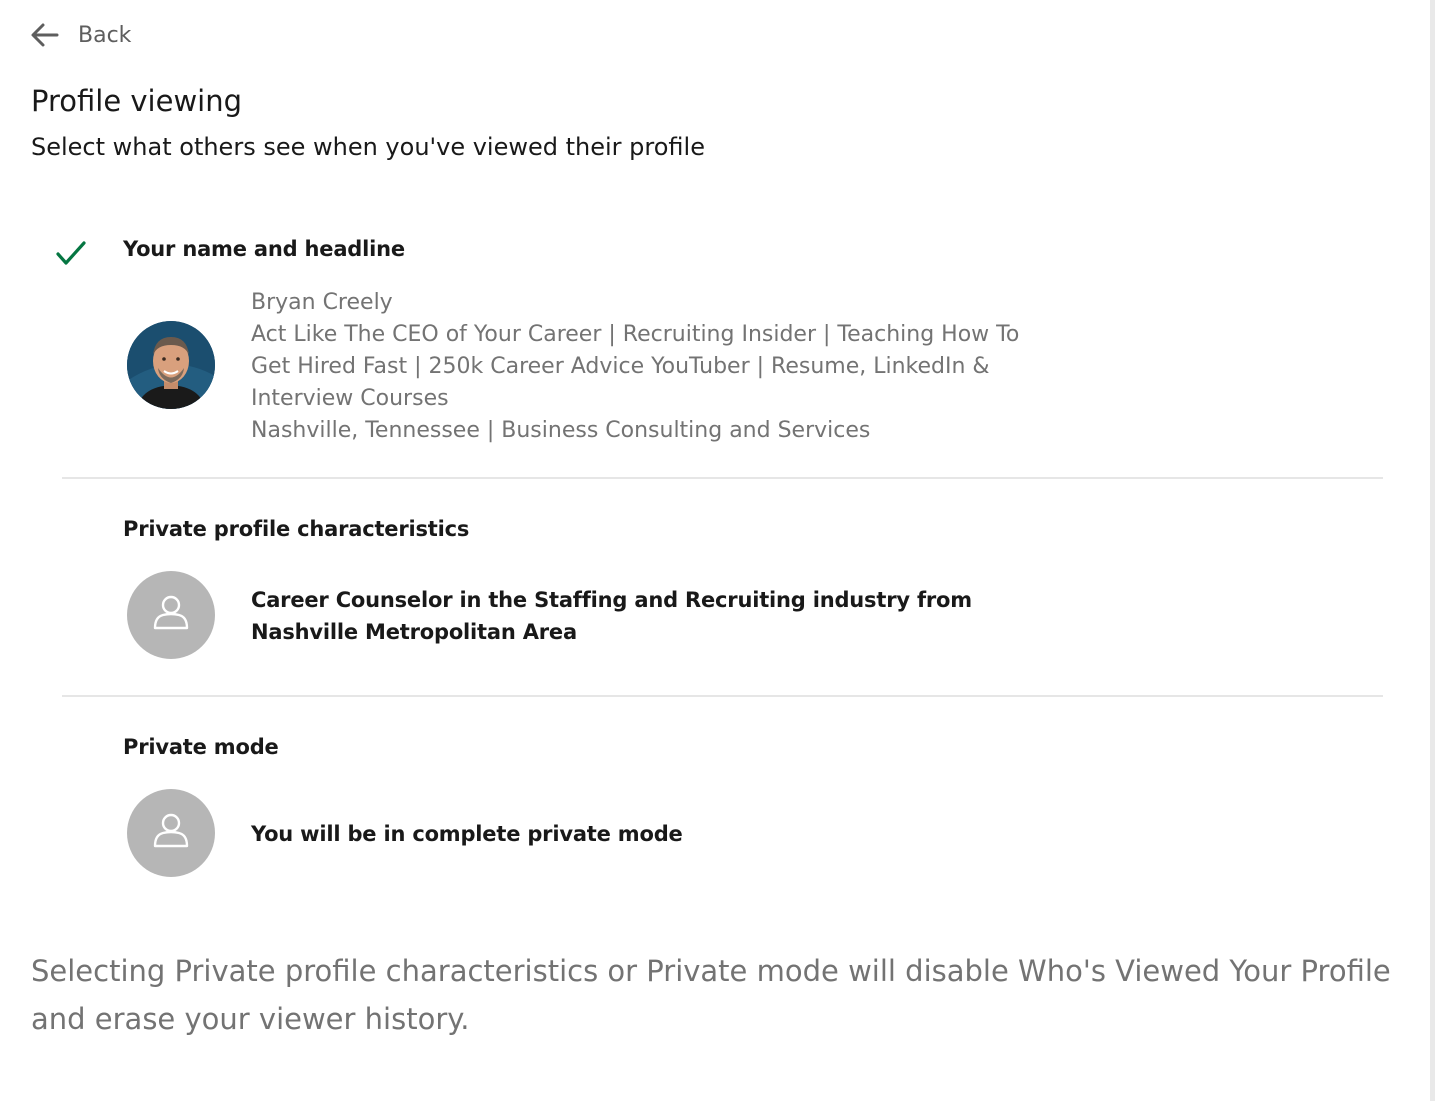 This screenshot has width=1435, height=1101. I want to click on option-title: Private profile characteristics, so click(296, 529).